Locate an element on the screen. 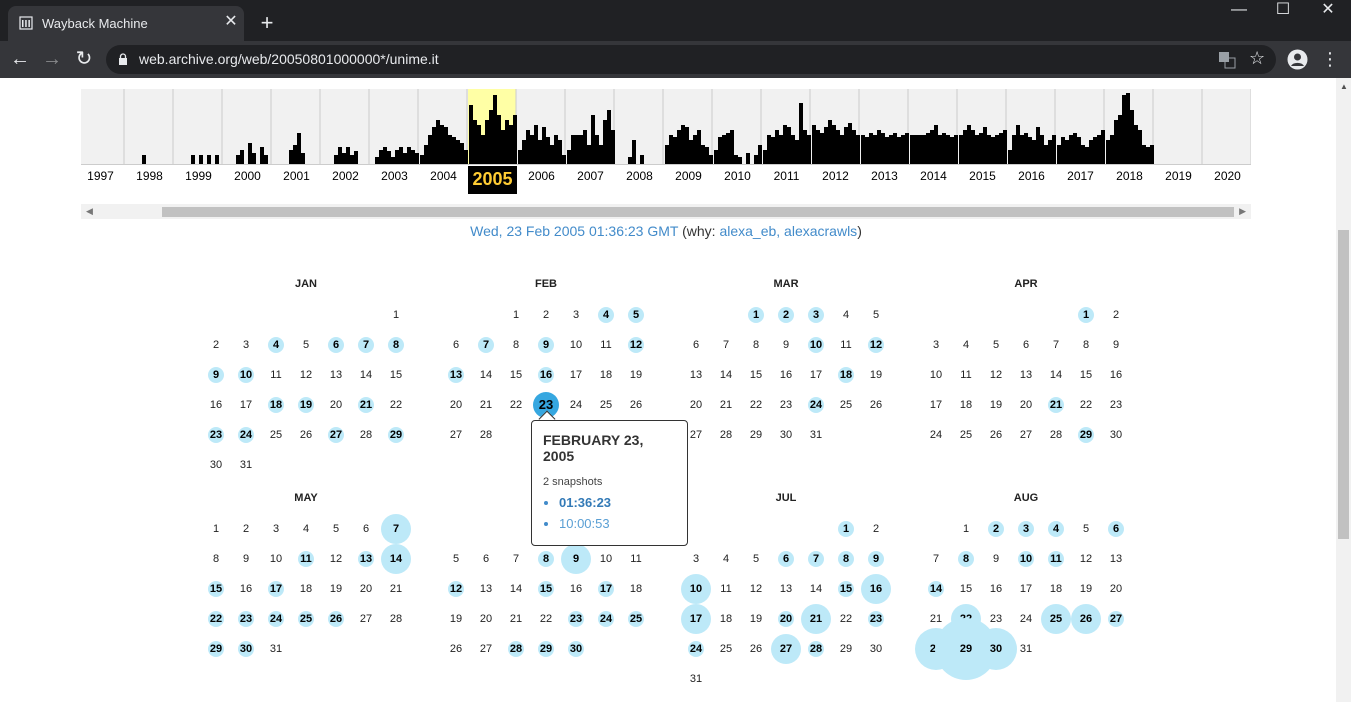  year-2005: 2005 is located at coordinates (492, 180).